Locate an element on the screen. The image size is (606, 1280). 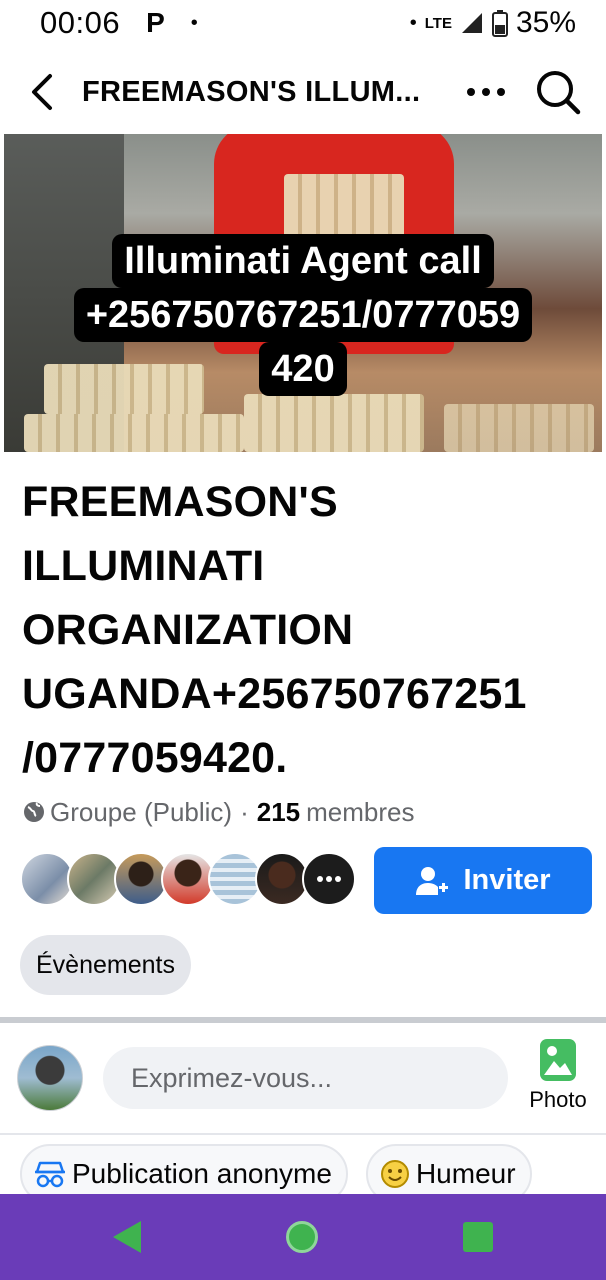
system-navigation-bar is located at coordinates (303, 1237).